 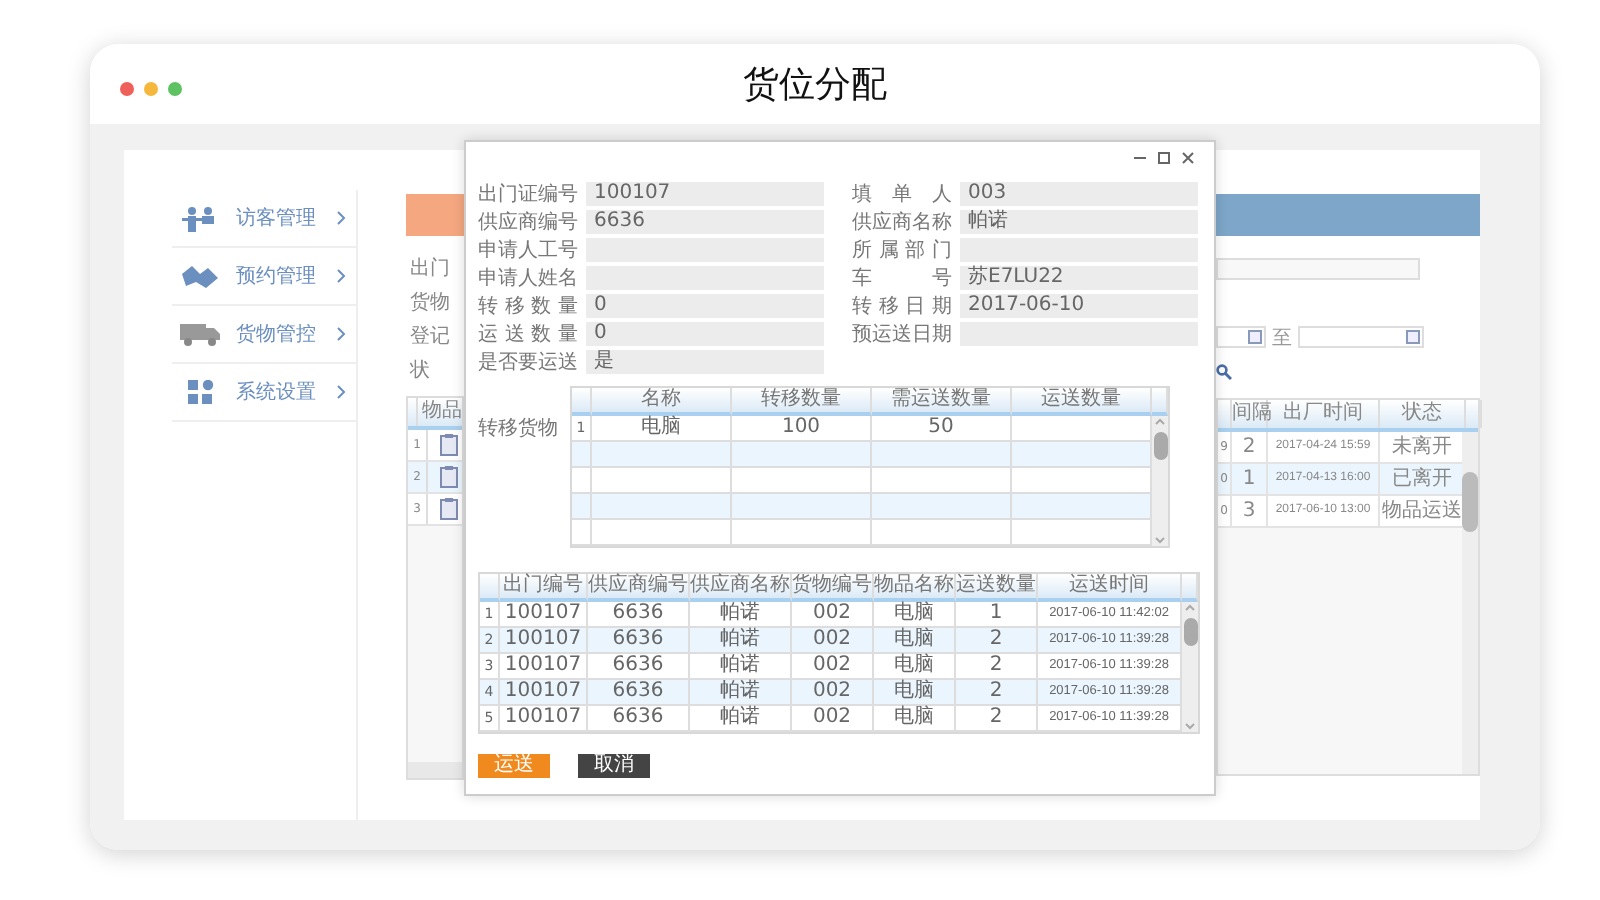 I want to click on field-label: 填单人, so click(x=902, y=194).